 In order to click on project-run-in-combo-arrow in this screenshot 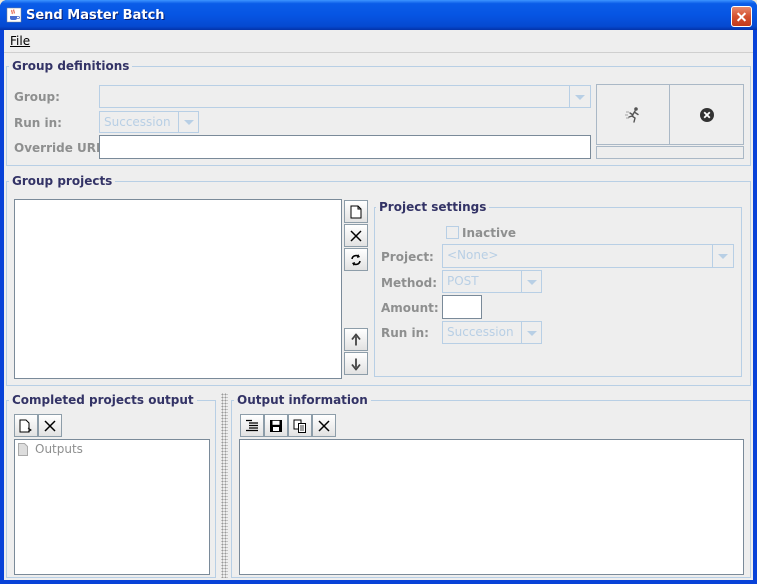, I will do `click(531, 332)`.